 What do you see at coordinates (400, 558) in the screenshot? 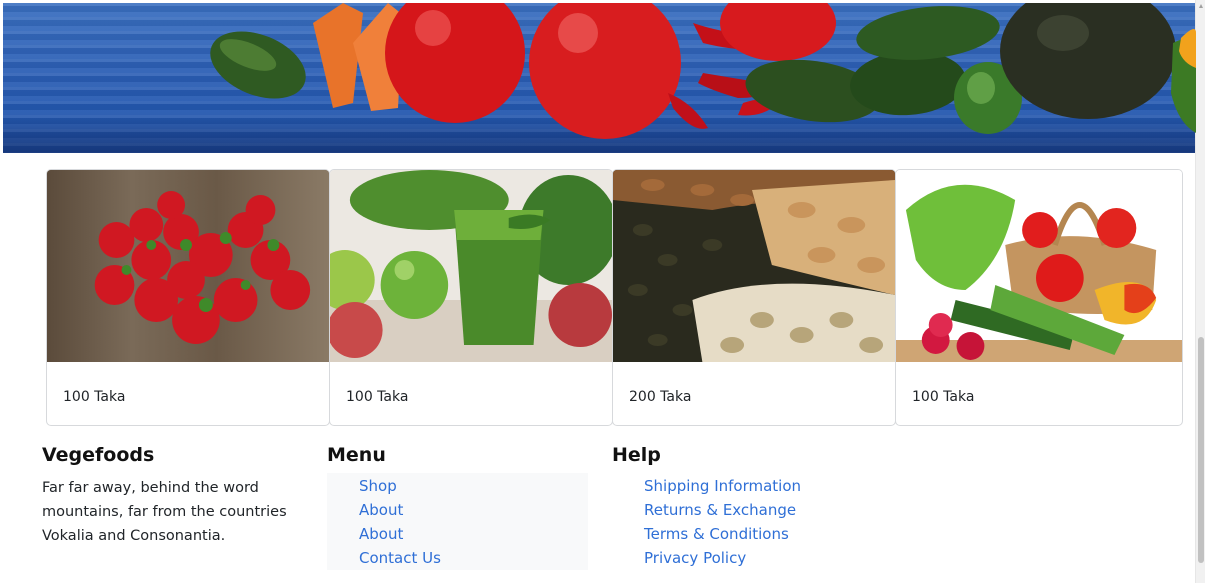
I see `footer-link-contact: Contact Us` at bounding box center [400, 558].